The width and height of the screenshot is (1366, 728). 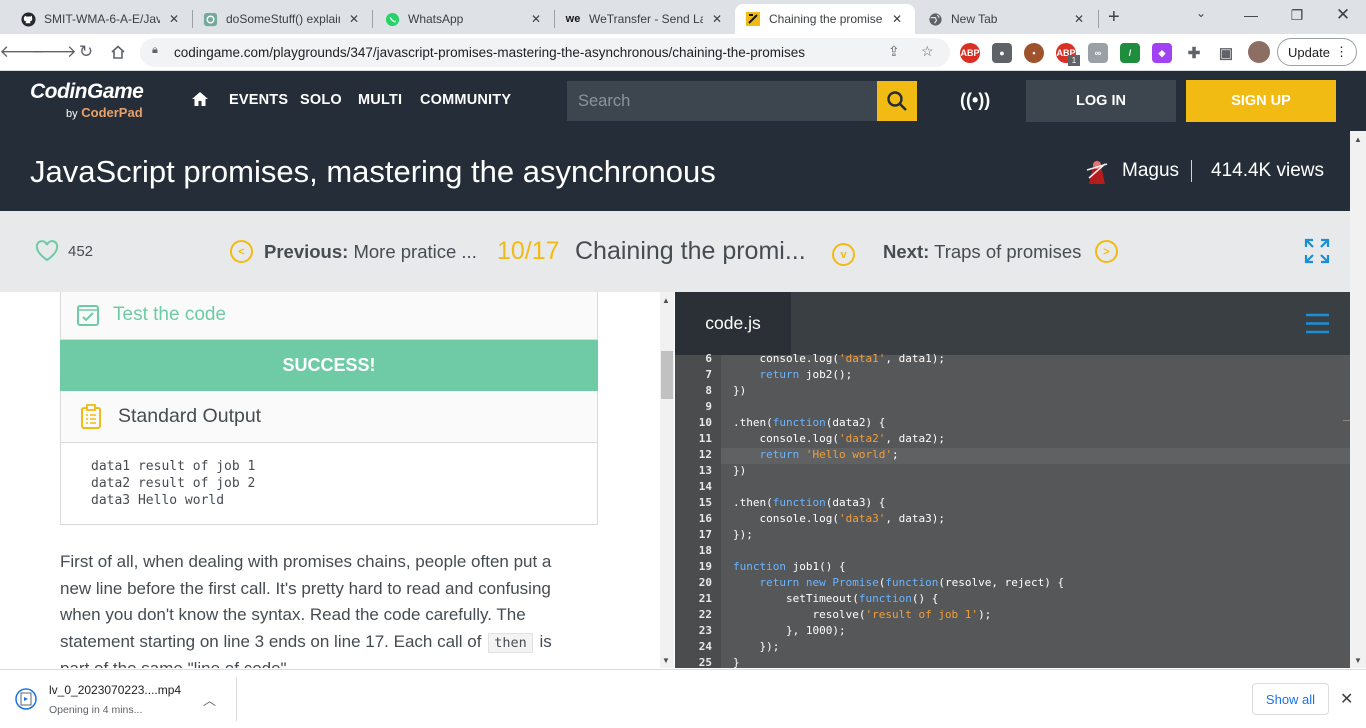 I want to click on line-number: 6, so click(x=708, y=358).